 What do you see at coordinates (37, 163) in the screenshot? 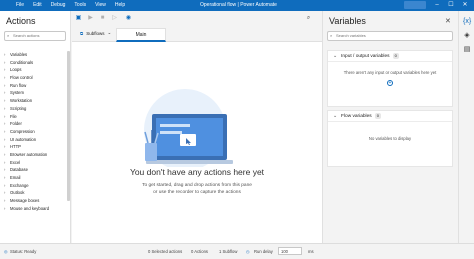
I see `action-group-excel: › Excel` at bounding box center [37, 163].